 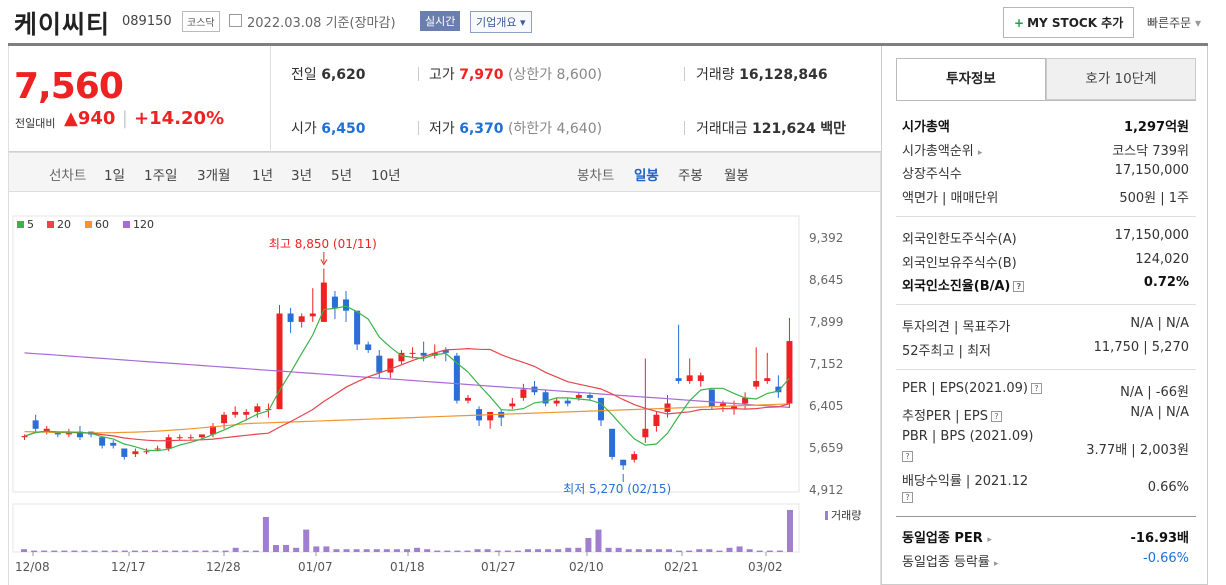 What do you see at coordinates (144, 118) in the screenshot?
I see `price-change: ▲940 | +14.20%` at bounding box center [144, 118].